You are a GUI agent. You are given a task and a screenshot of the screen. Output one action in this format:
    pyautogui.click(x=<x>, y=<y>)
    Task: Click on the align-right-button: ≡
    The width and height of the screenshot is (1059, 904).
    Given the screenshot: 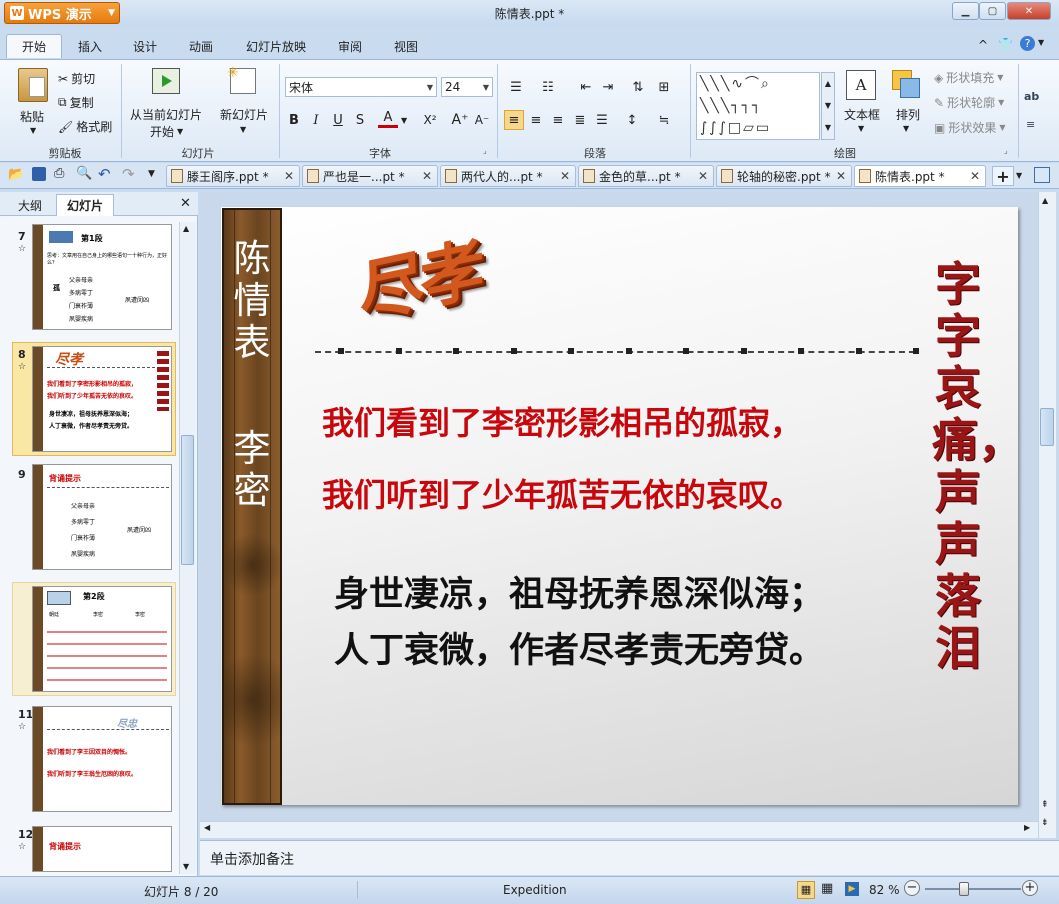 What is the action you would take?
    pyautogui.click(x=558, y=120)
    